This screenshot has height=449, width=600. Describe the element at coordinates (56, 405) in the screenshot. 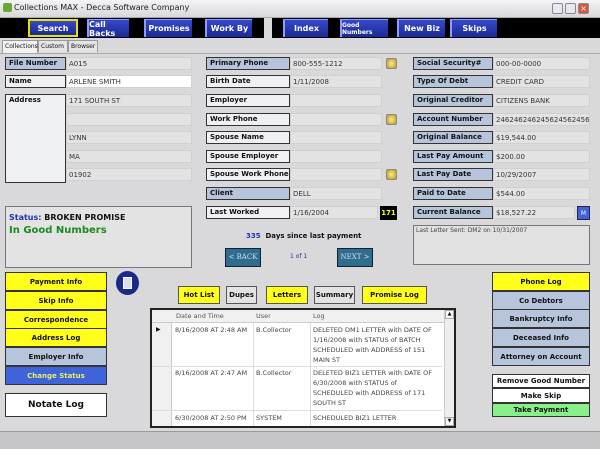

I see `notate-log-button: Notate Log` at that location.